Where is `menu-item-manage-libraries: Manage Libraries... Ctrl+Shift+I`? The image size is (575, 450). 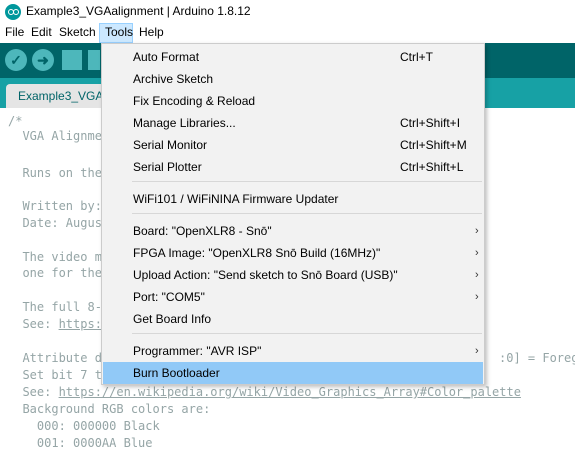 menu-item-manage-libraries: Manage Libraries... Ctrl+Shift+I is located at coordinates (293, 123).